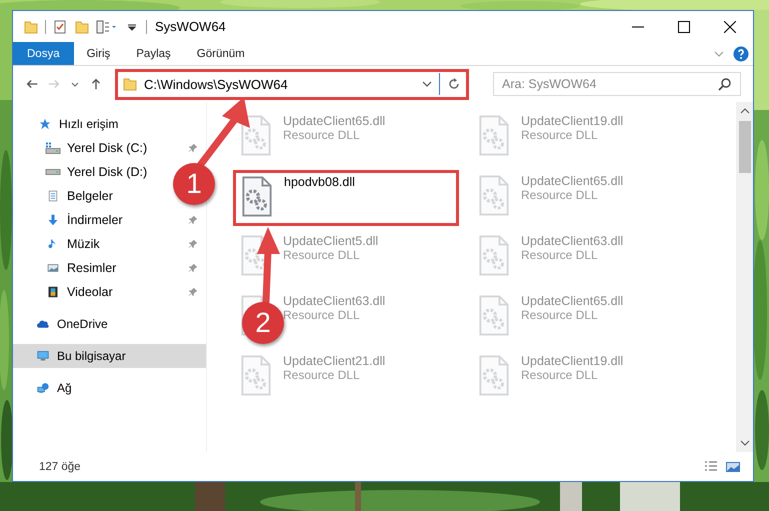 The image size is (769, 511). I want to click on up-icon, so click(96, 84).